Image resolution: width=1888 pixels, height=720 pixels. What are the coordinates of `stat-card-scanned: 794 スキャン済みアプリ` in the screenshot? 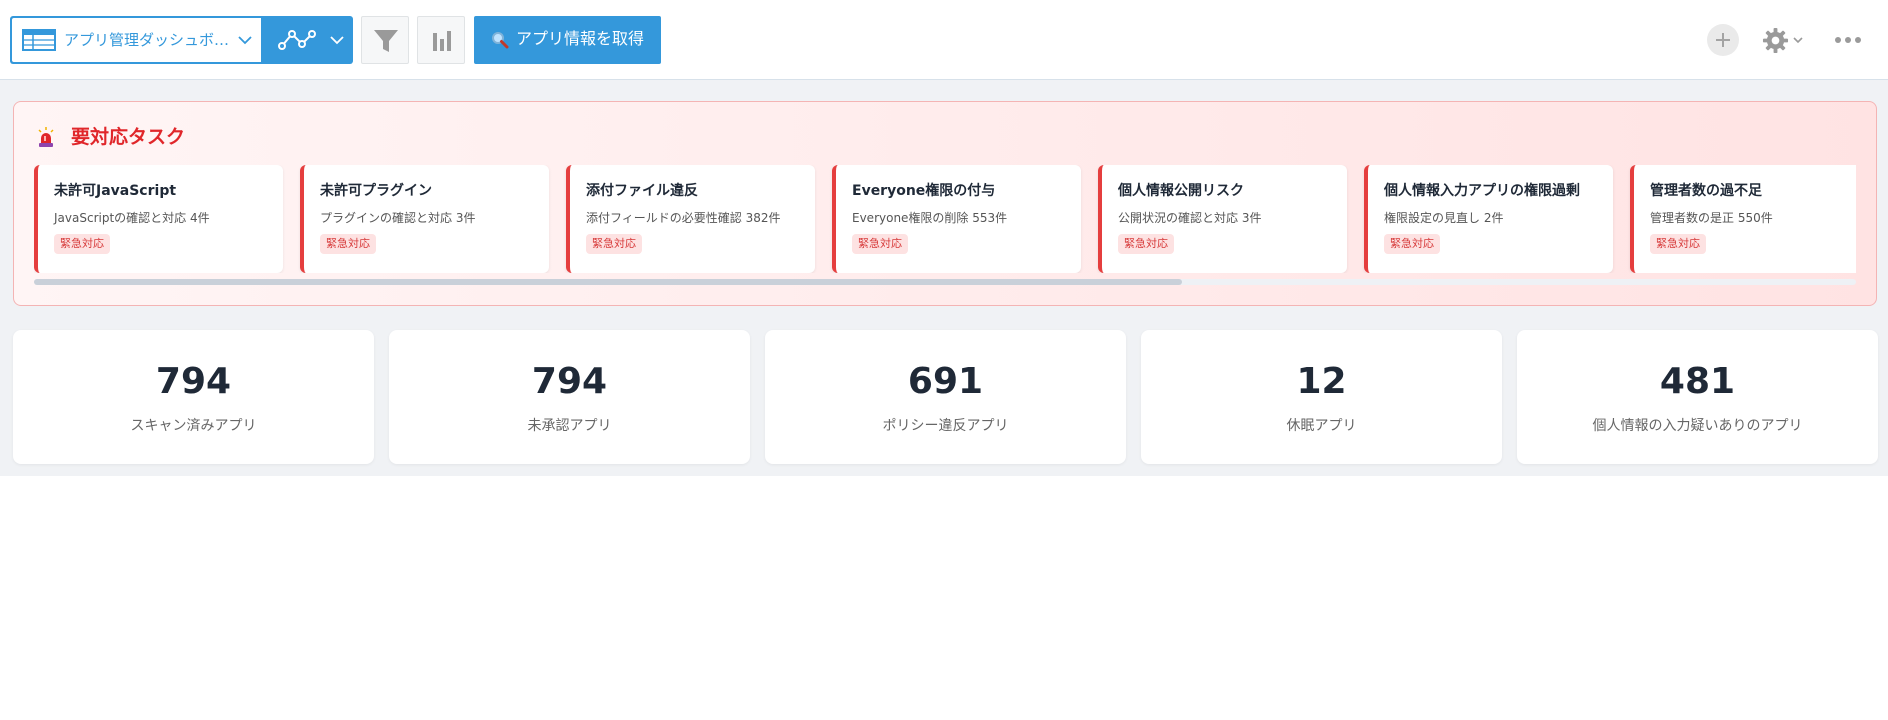 It's located at (193, 397).